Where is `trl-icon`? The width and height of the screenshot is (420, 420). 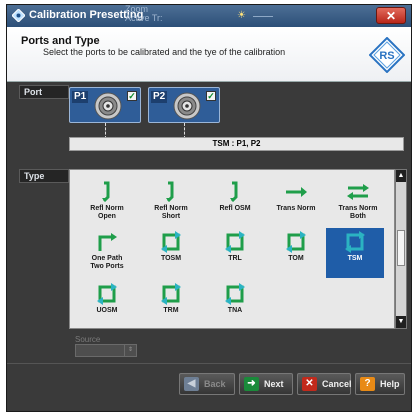
trl-icon is located at coordinates (235, 242).